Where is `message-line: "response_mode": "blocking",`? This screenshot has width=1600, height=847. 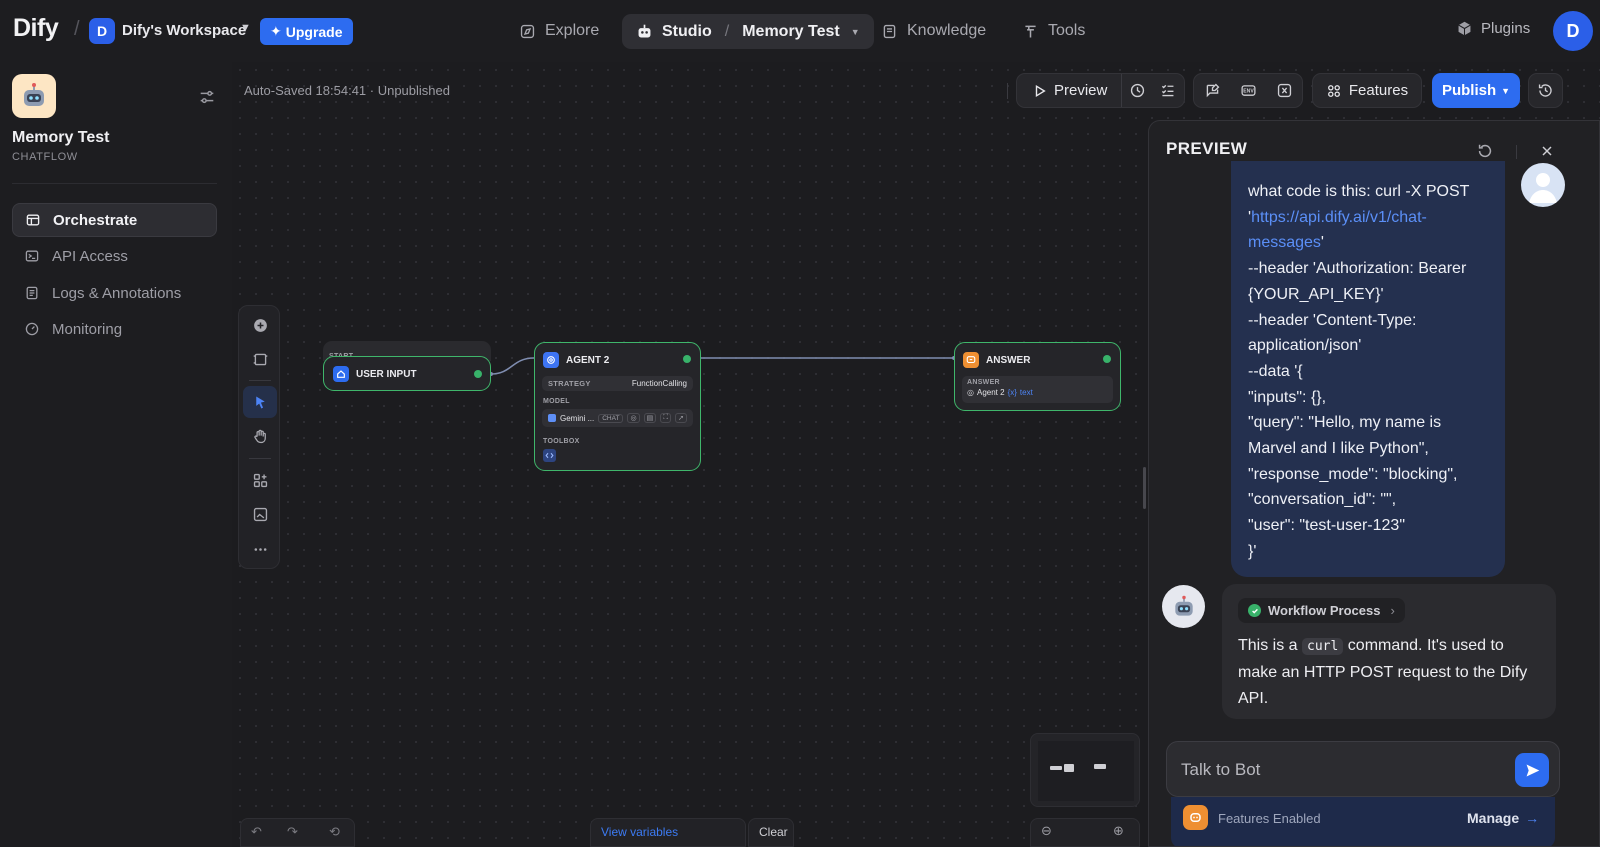
message-line: "response_mode": "blocking", is located at coordinates (1353, 474).